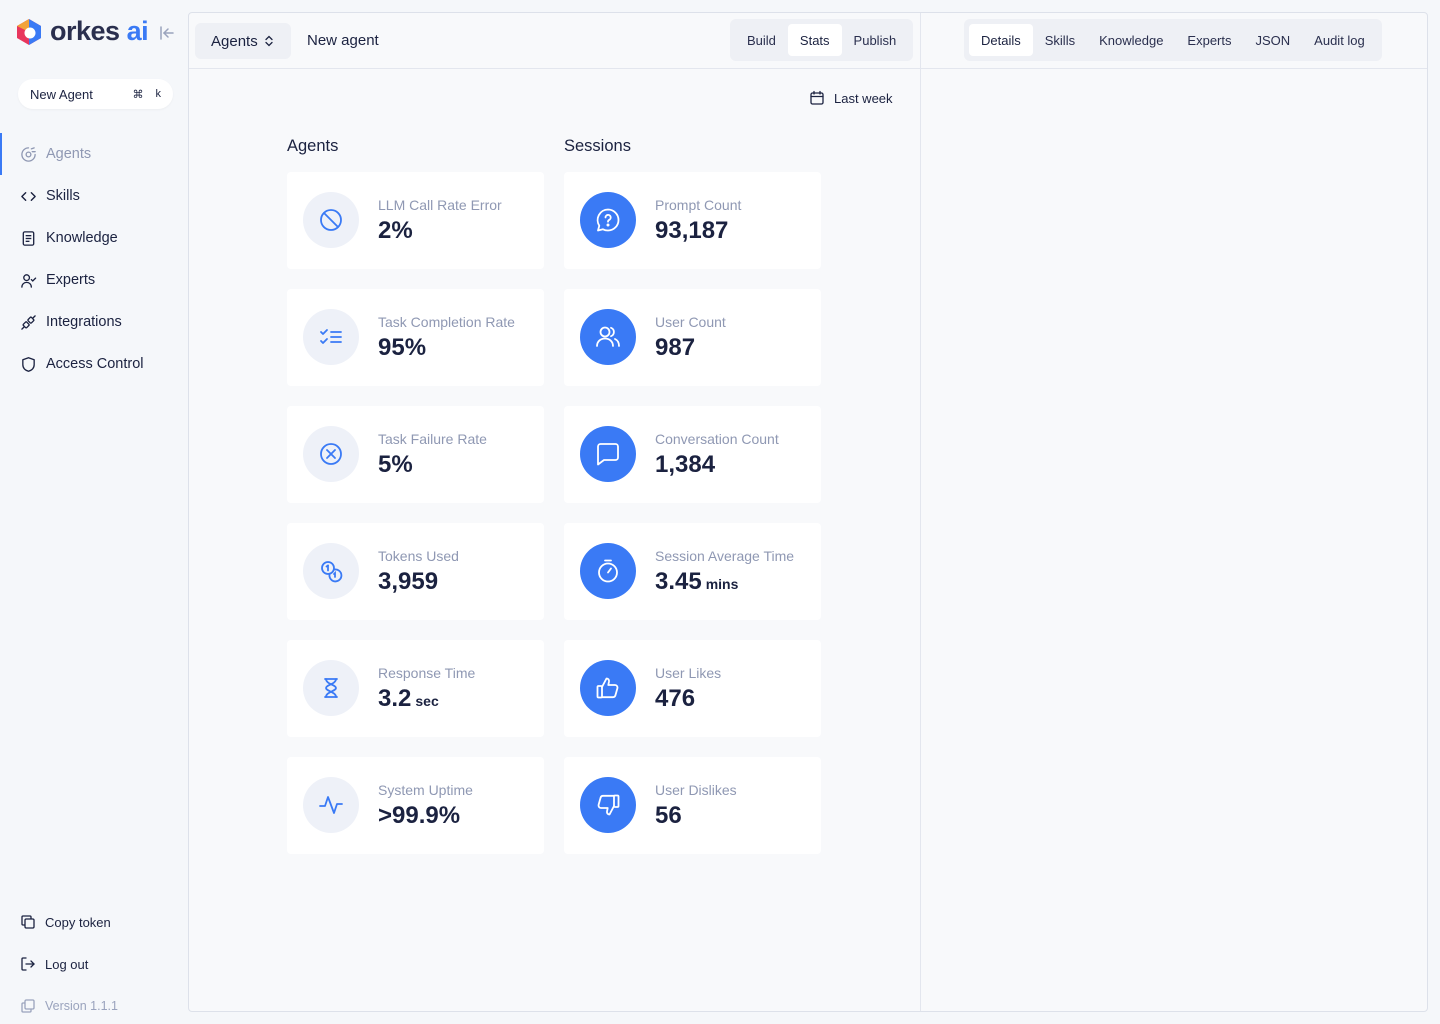  I want to click on thumbs-down-icon-wrap, so click(608, 805).